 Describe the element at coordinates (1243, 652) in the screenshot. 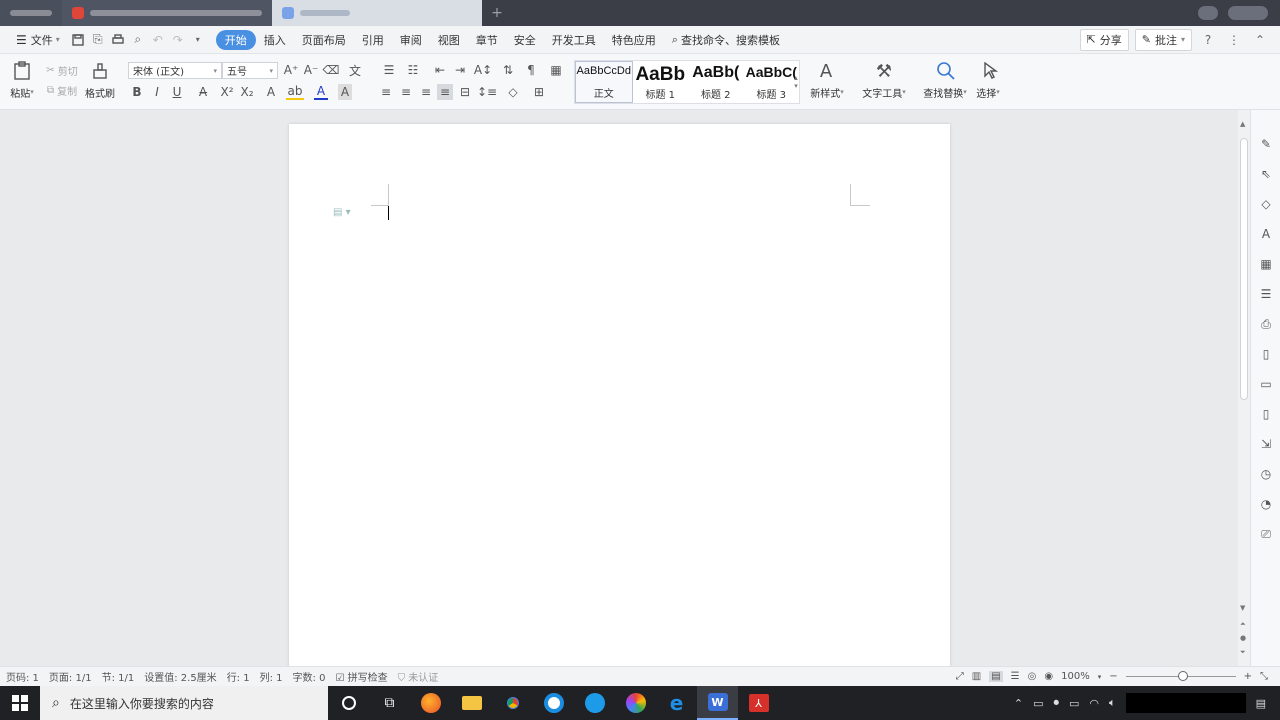

I see `next-page-icon: ⏷` at that location.